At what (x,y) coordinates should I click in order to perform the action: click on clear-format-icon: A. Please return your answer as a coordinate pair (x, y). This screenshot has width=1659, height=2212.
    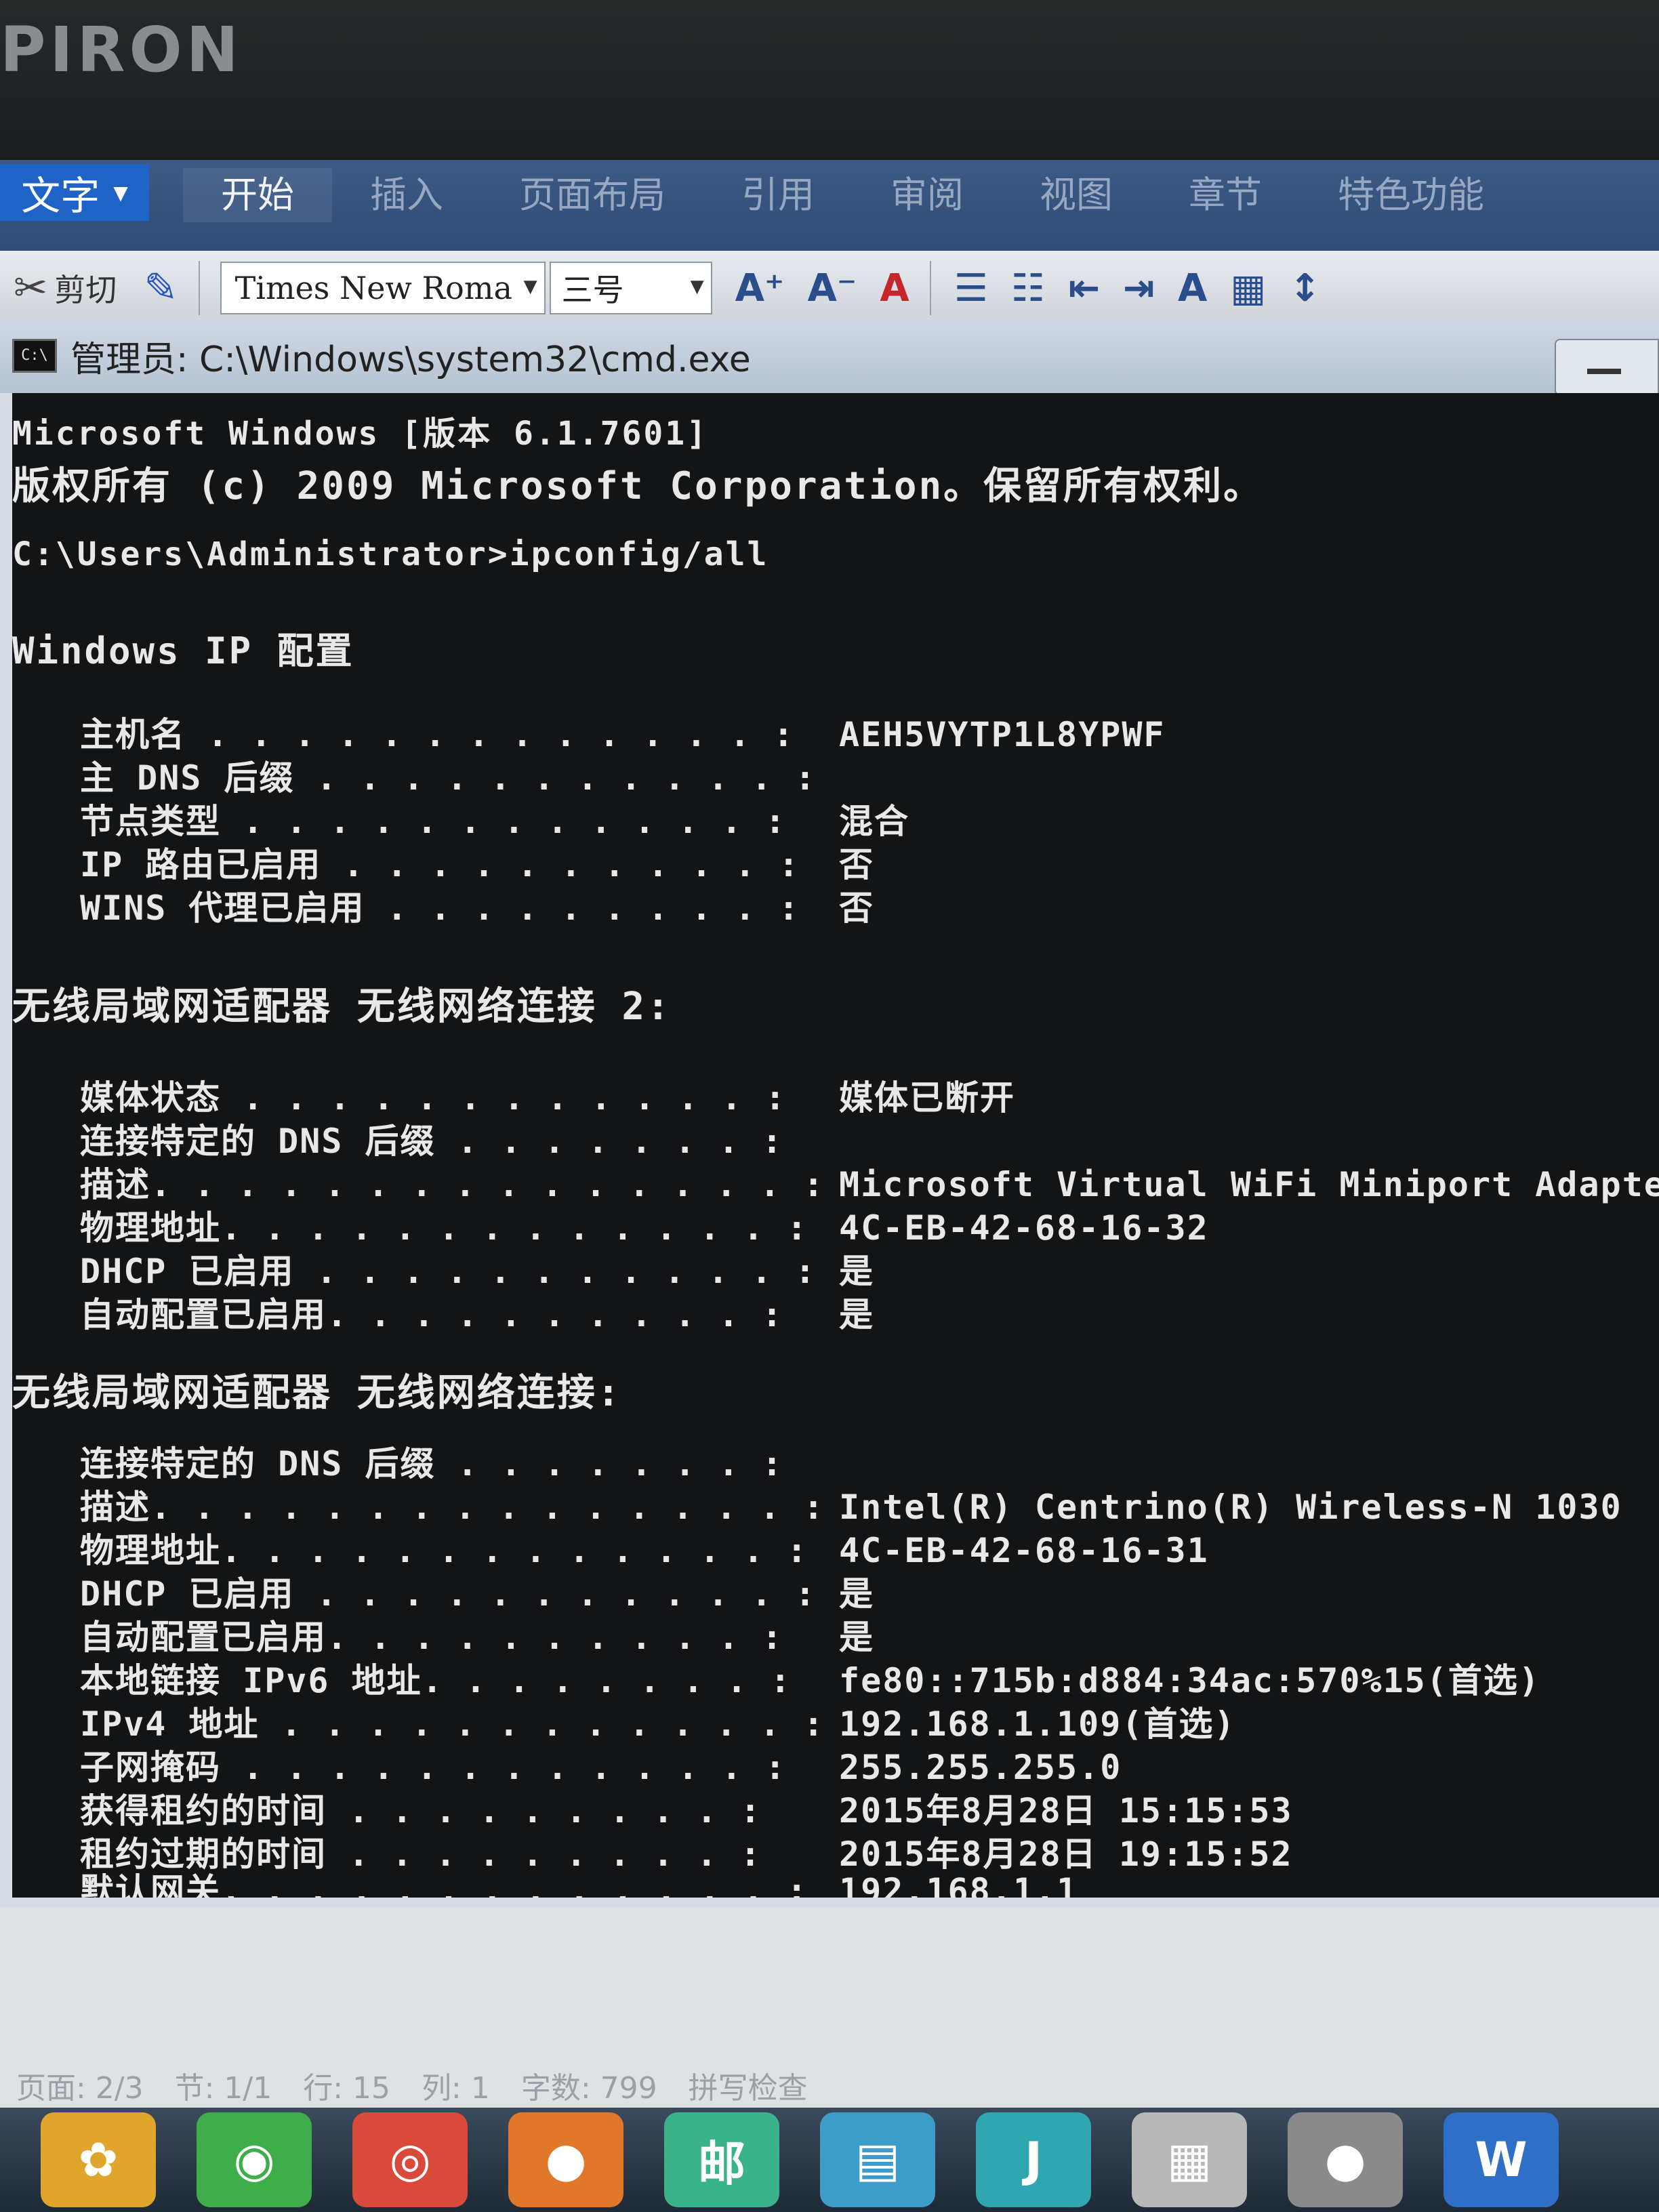
    Looking at the image, I should click on (894, 288).